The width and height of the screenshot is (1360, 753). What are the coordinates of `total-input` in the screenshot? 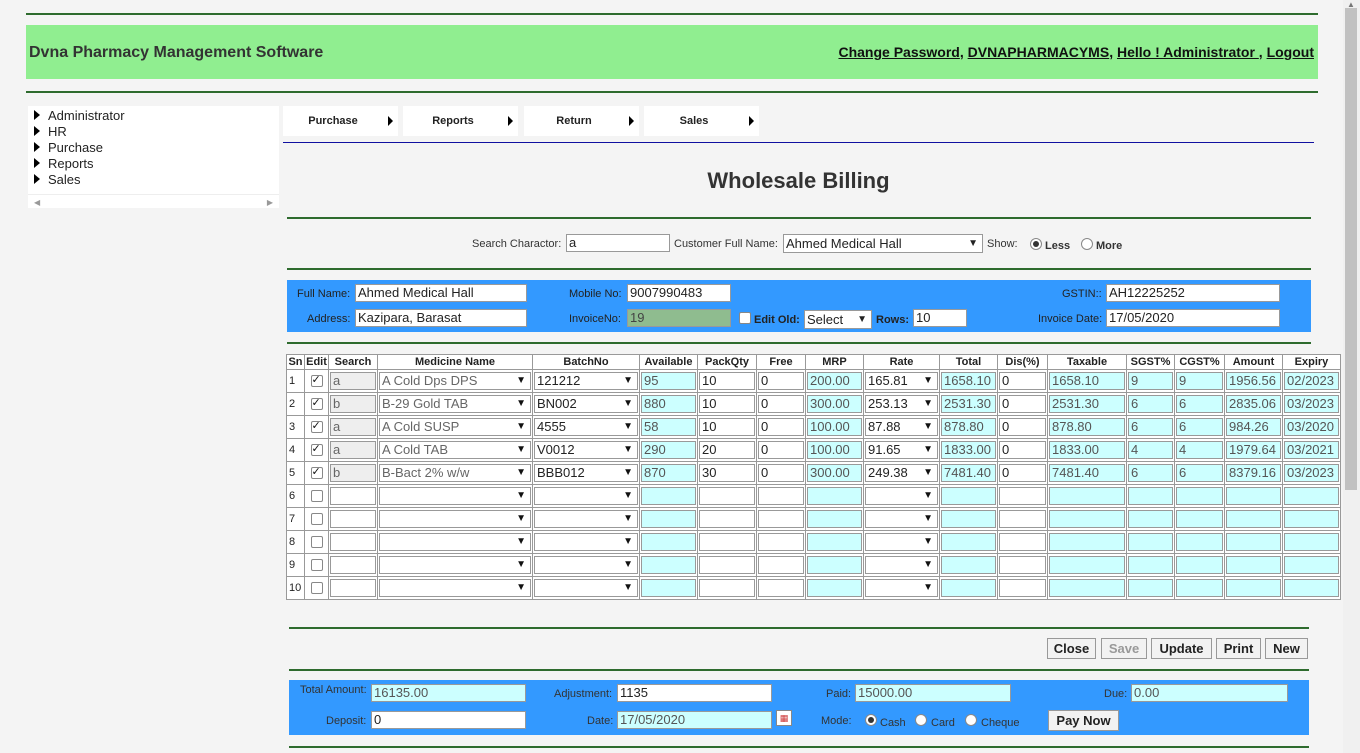 It's located at (968, 496).